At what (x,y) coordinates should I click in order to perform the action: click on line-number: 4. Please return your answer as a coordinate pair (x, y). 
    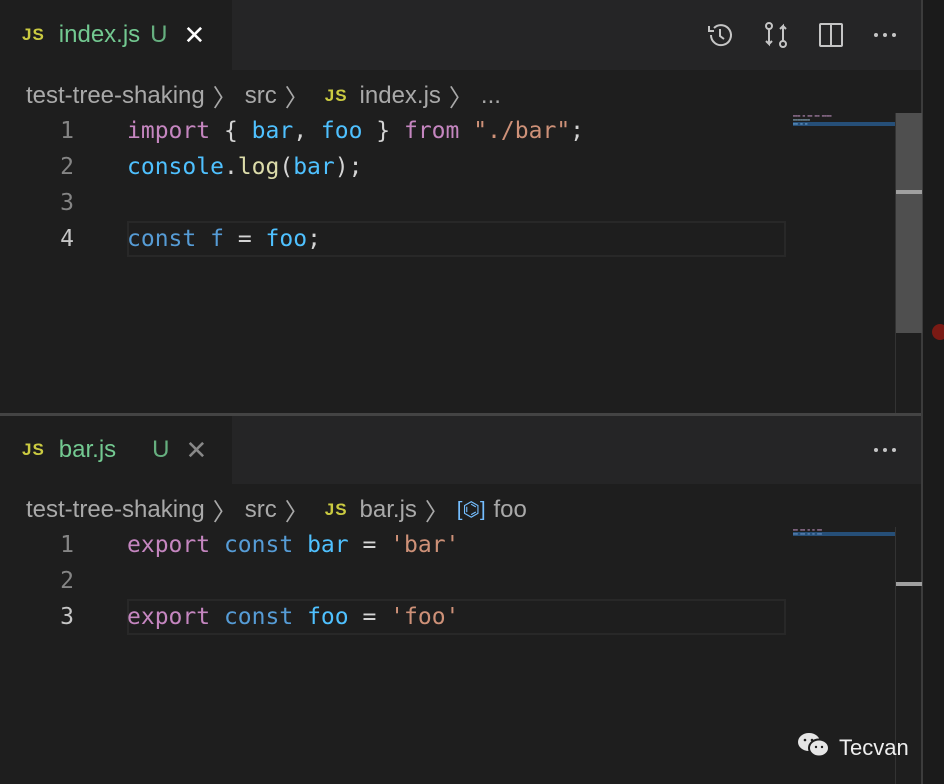
    Looking at the image, I should click on (67, 239).